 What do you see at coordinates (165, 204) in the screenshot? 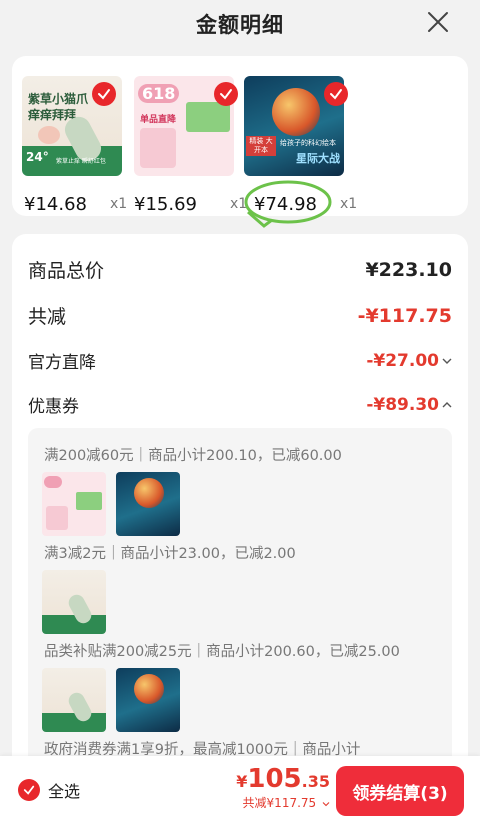
I see `product-price: ¥15.69` at bounding box center [165, 204].